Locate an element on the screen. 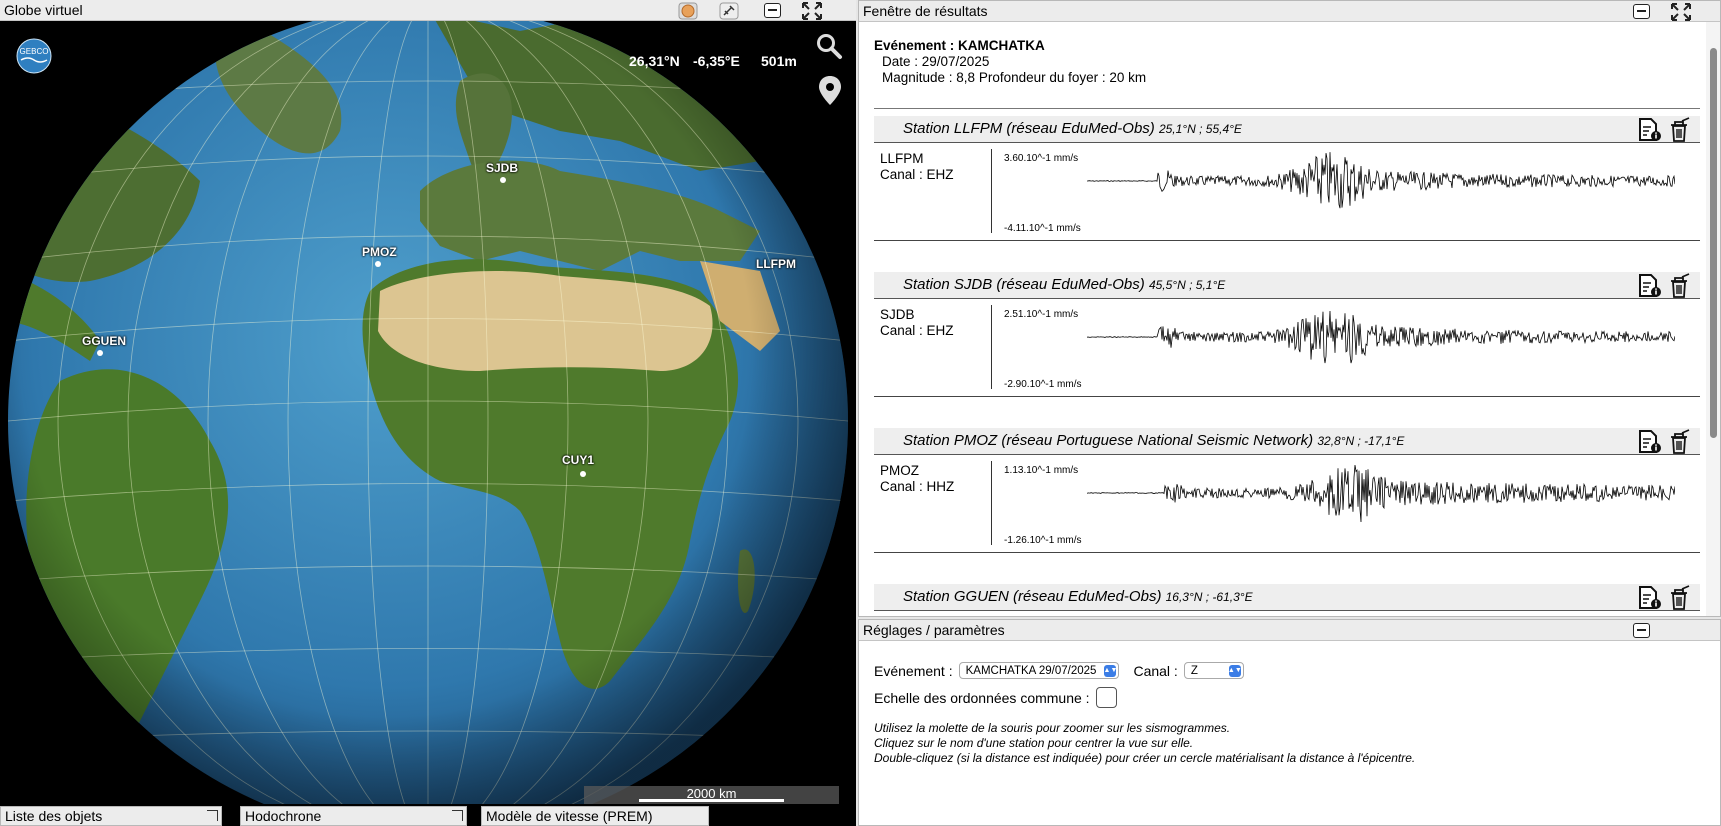 This screenshot has height=826, width=1721. trace-station-code: PMOZ is located at coordinates (899, 470).